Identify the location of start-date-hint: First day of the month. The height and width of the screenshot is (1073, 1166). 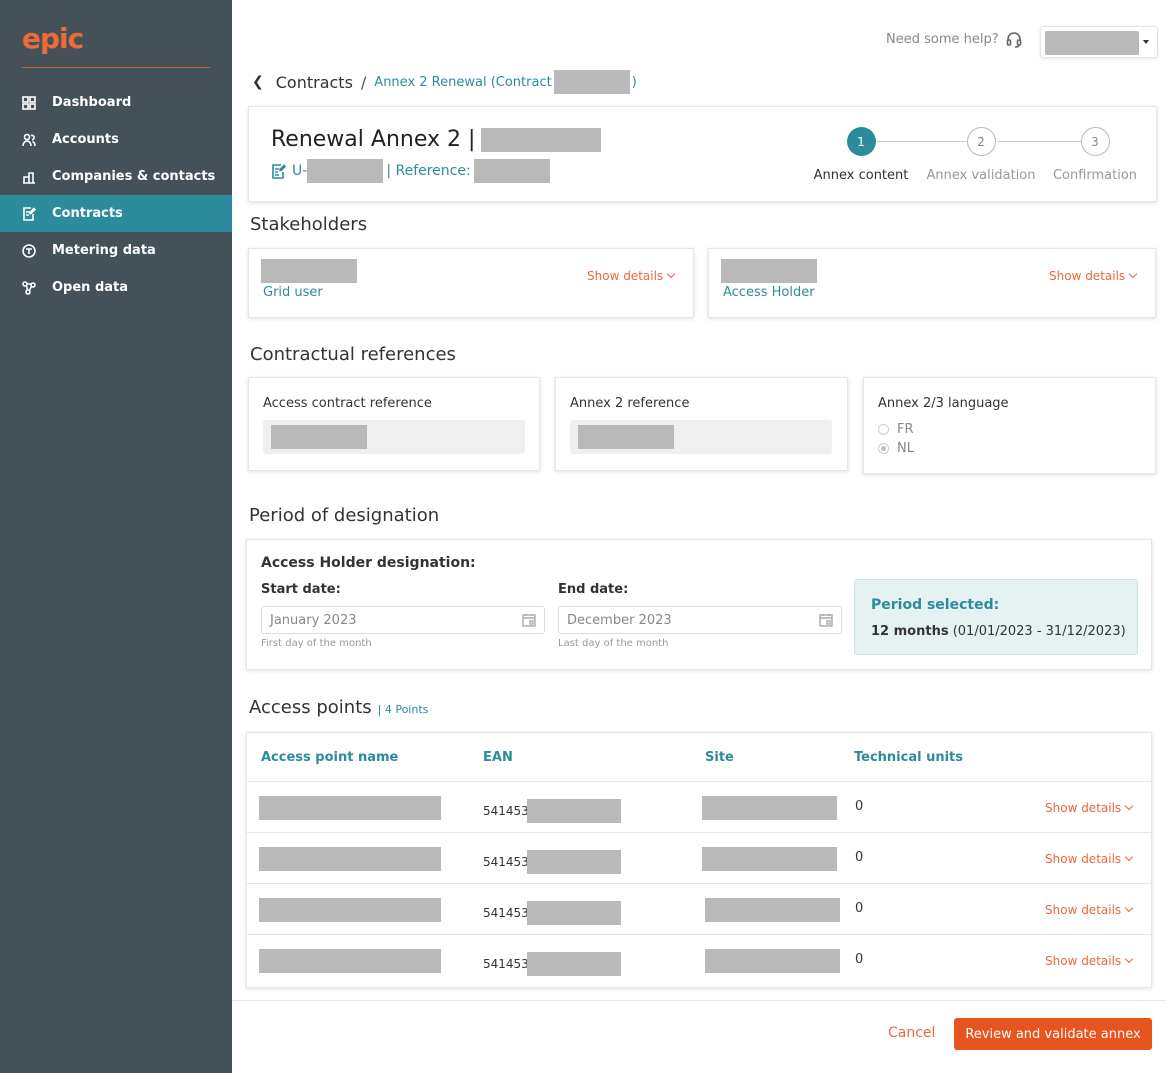
(316, 643).